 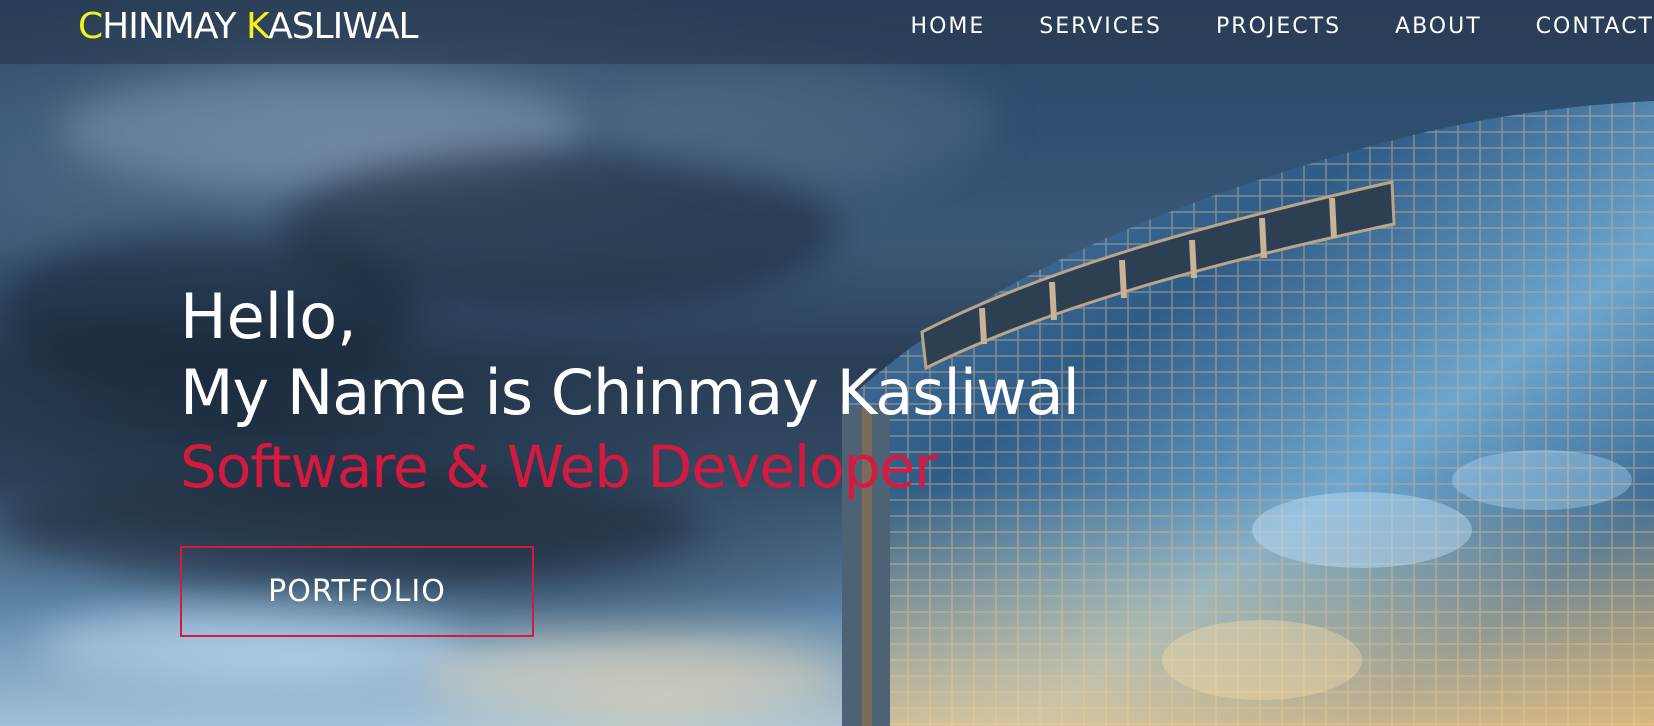 What do you see at coordinates (1100, 26) in the screenshot?
I see `nav-link-services: SERVICES` at bounding box center [1100, 26].